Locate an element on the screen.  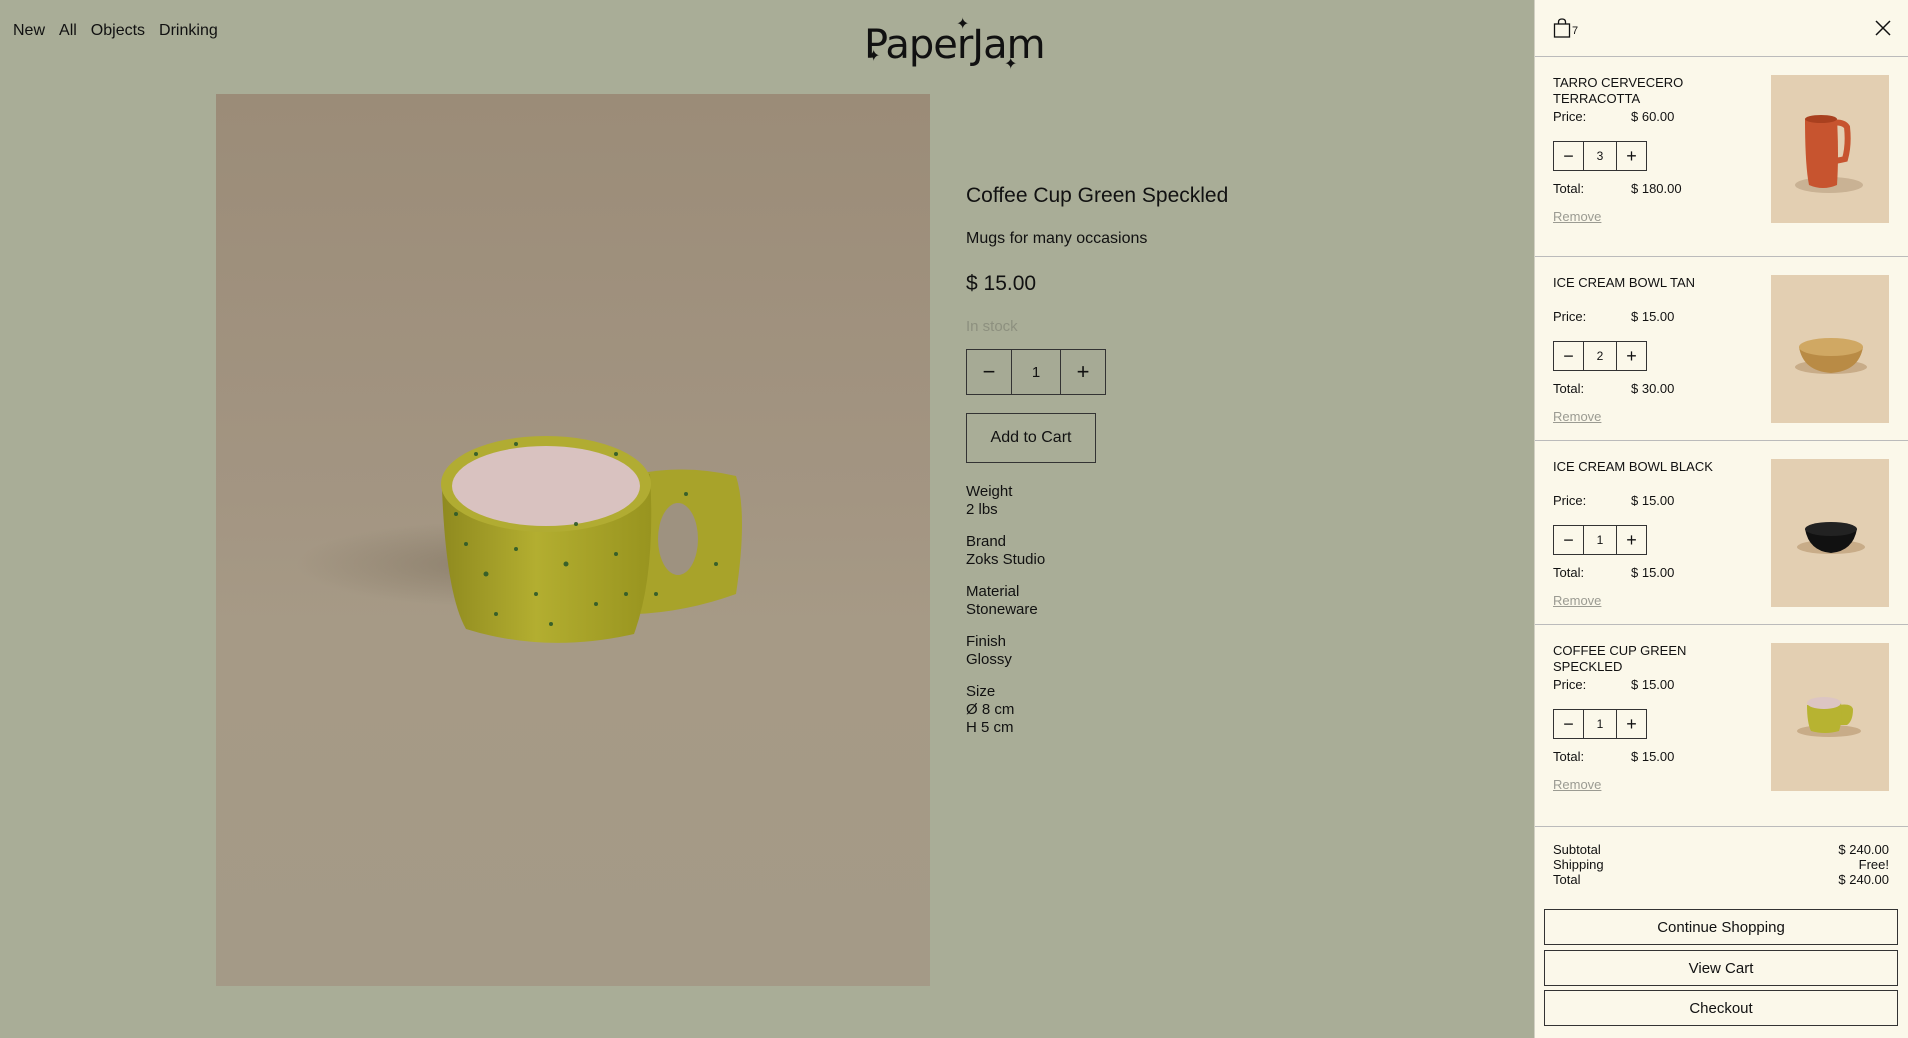
cart-item-total: $ 180.00 is located at coordinates (1656, 188).